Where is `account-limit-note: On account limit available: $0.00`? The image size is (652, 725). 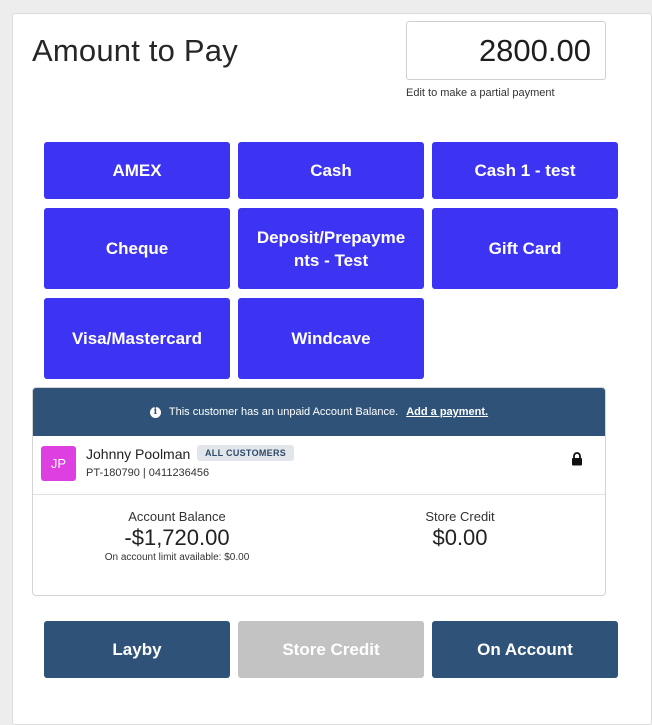 account-limit-note: On account limit available: $0.00 is located at coordinates (177, 557).